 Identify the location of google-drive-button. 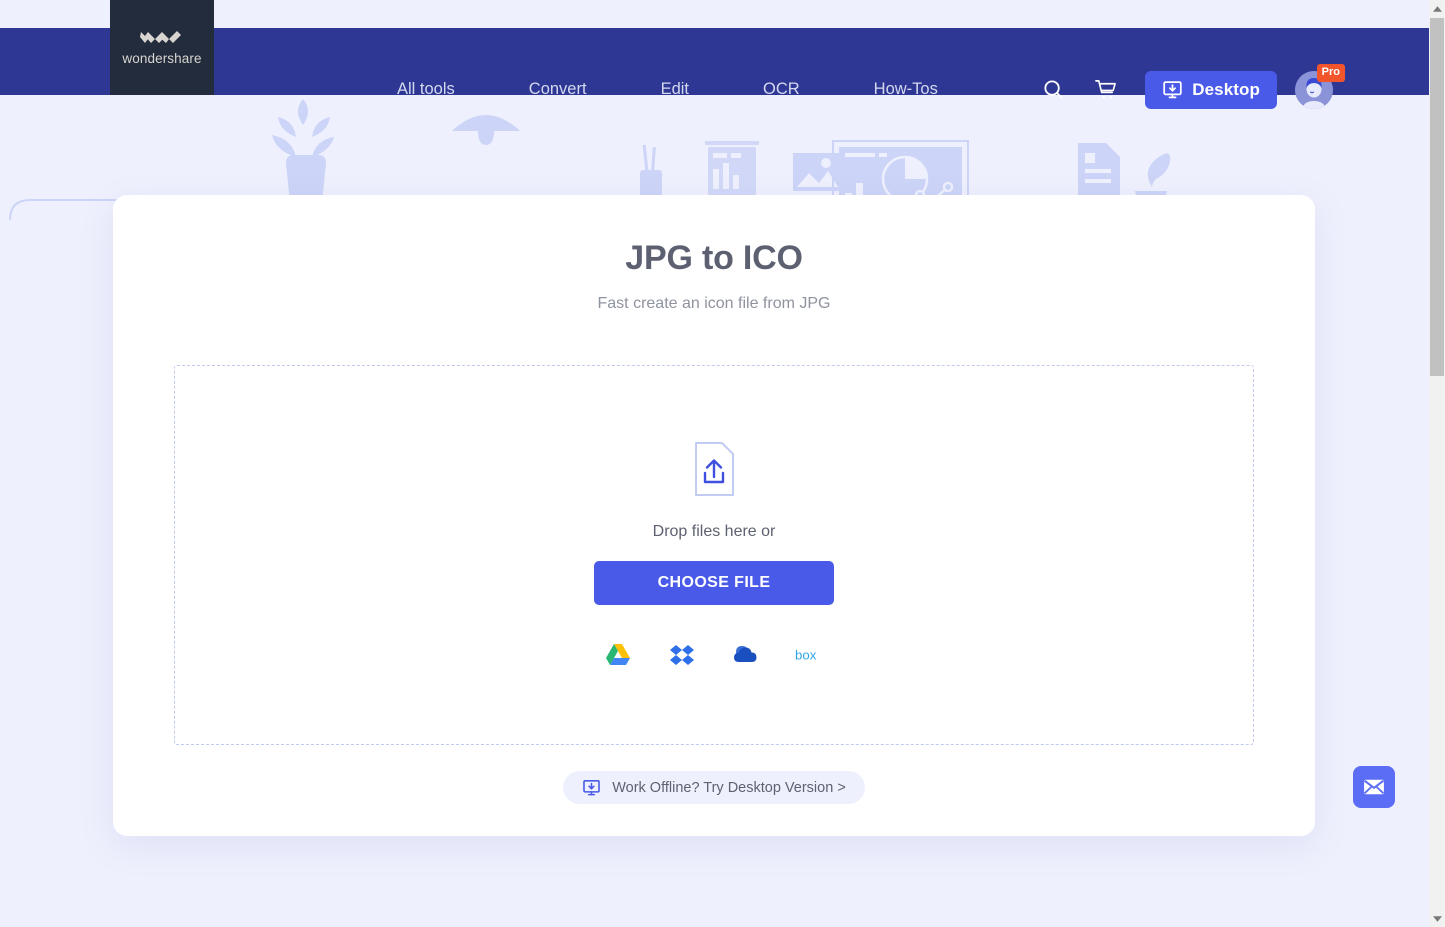
(618, 655).